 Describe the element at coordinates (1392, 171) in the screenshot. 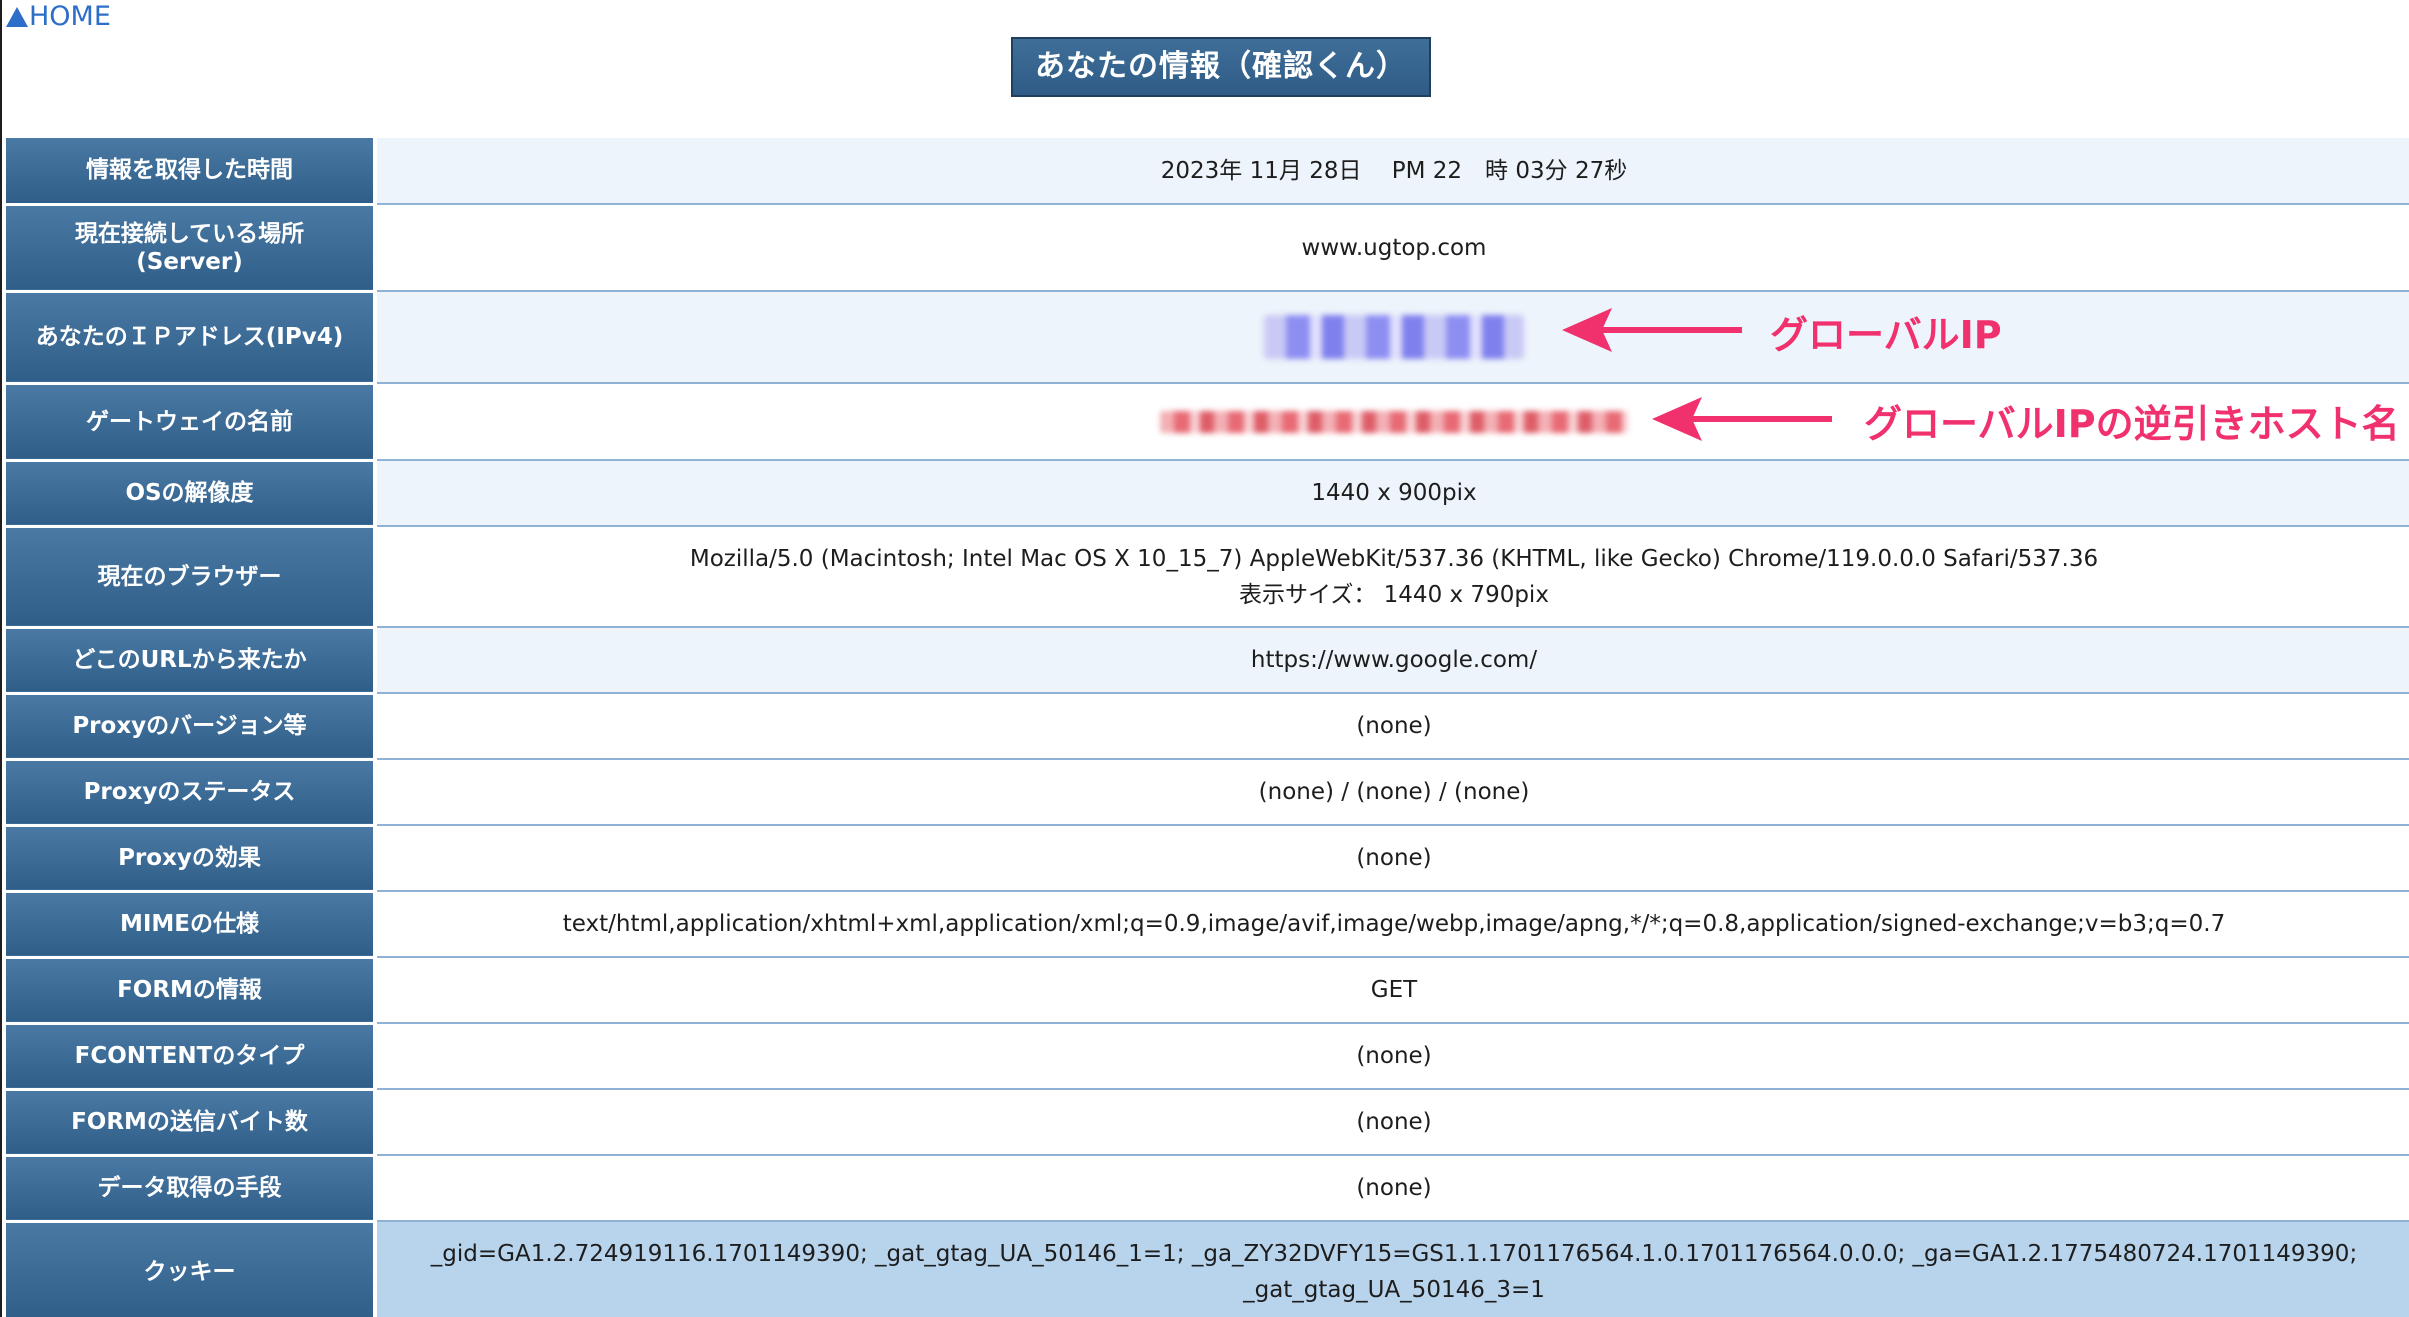

I see `row-value: 2023年 11月 28日 PM 22 時 03分 27秒` at that location.